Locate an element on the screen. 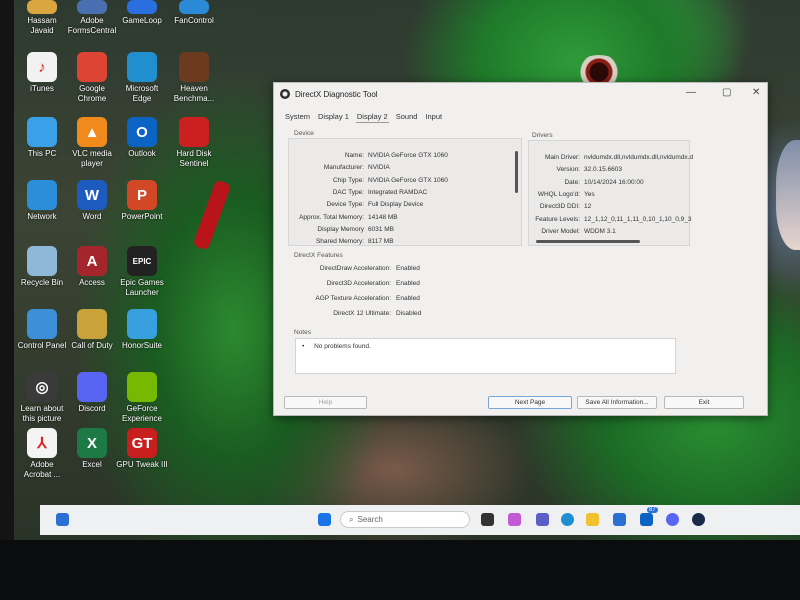  desktop-icon-excel: X Excel is located at coordinates (92, 449).